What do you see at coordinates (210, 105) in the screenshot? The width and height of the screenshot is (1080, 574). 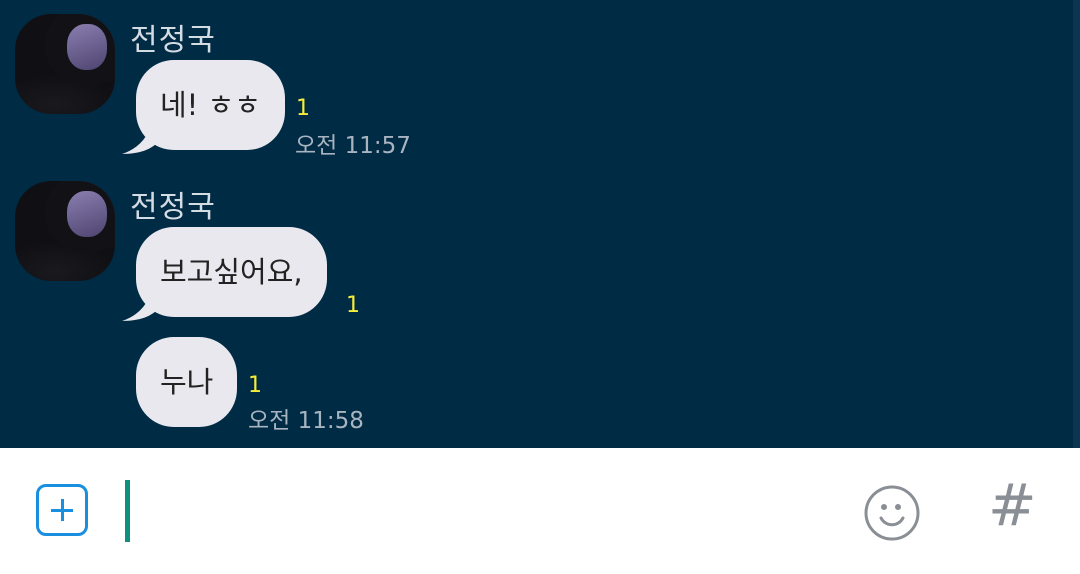 I see `message-bubble: 네! ㅎㅎ` at bounding box center [210, 105].